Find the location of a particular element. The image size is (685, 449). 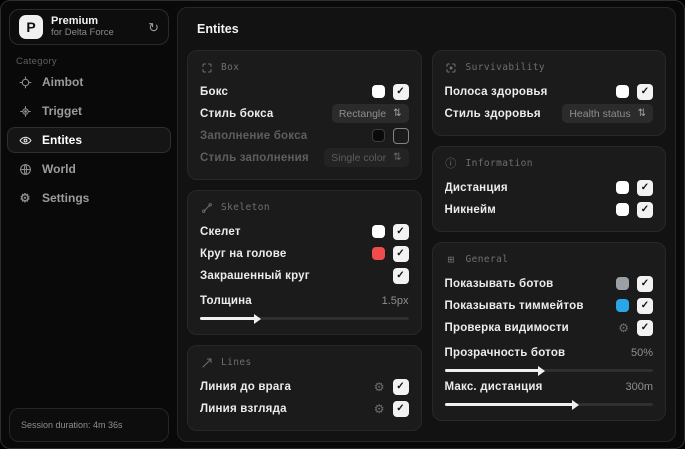

card-information: ⓘ Information Дистанция ✓ Никнейм ✓ is located at coordinates (548, 189).